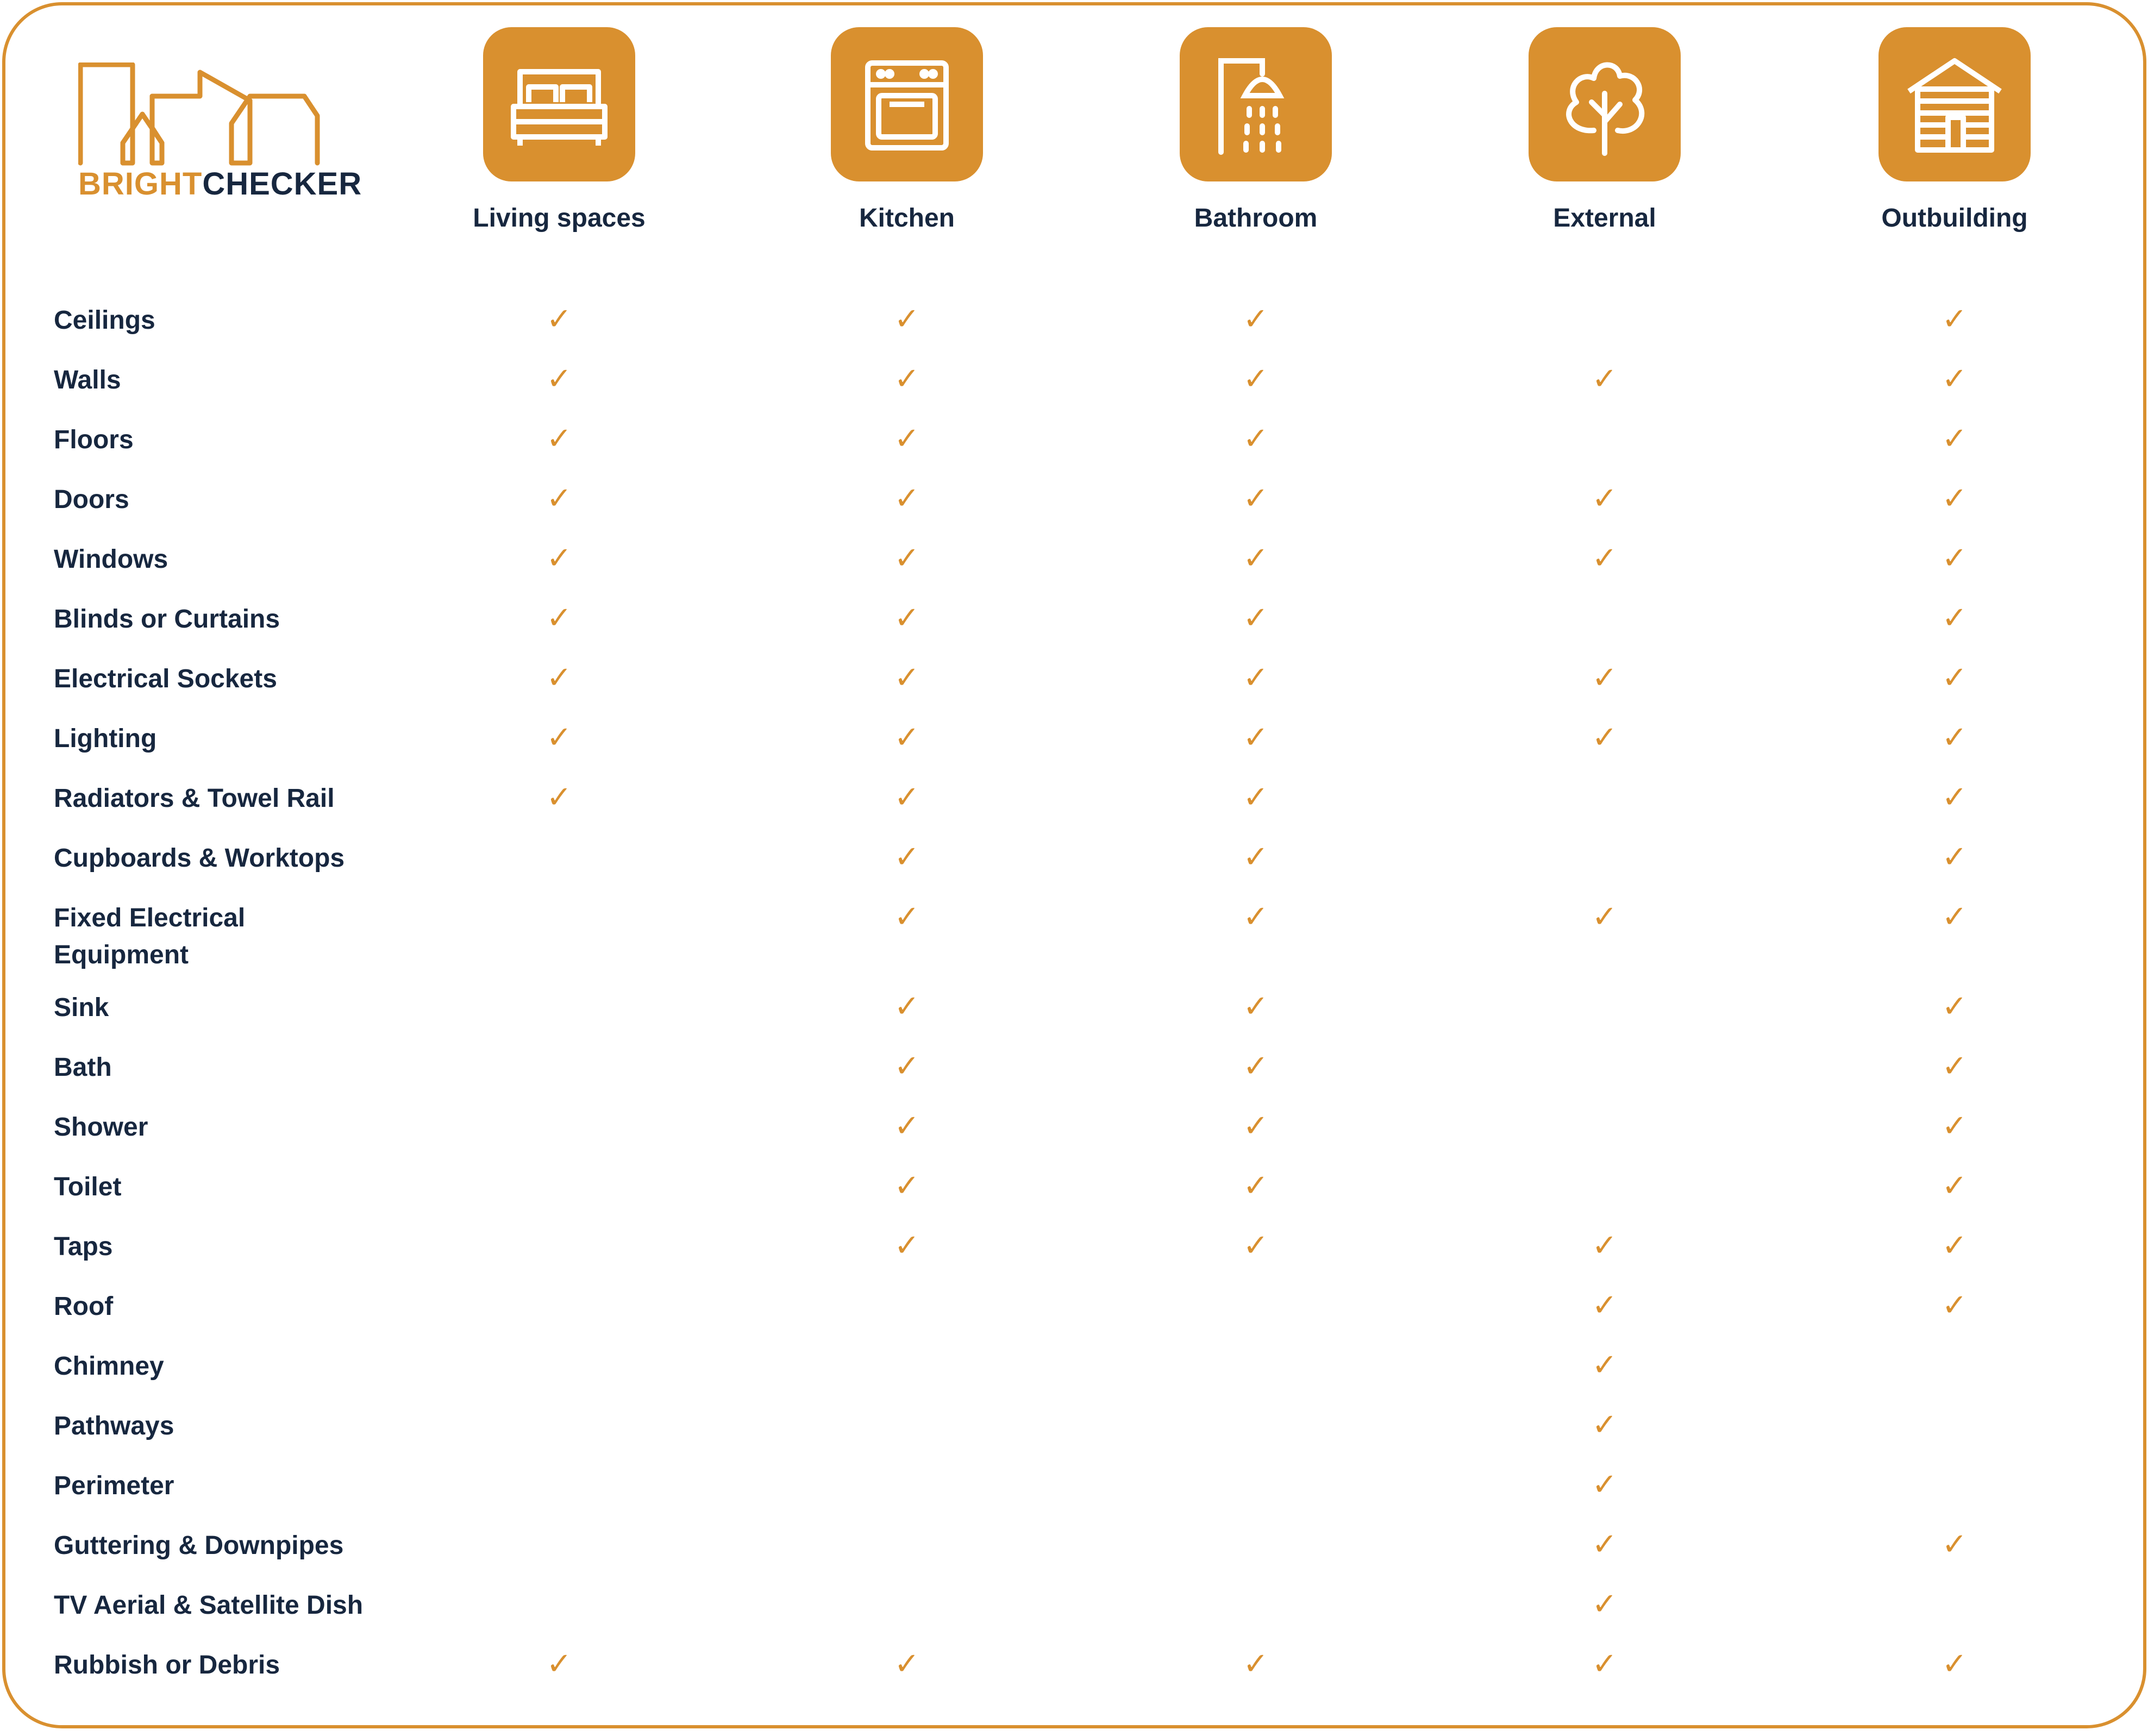  I want to click on table-row: Guttering & Downpipes ✓ ✓, so click(1077, 1557).